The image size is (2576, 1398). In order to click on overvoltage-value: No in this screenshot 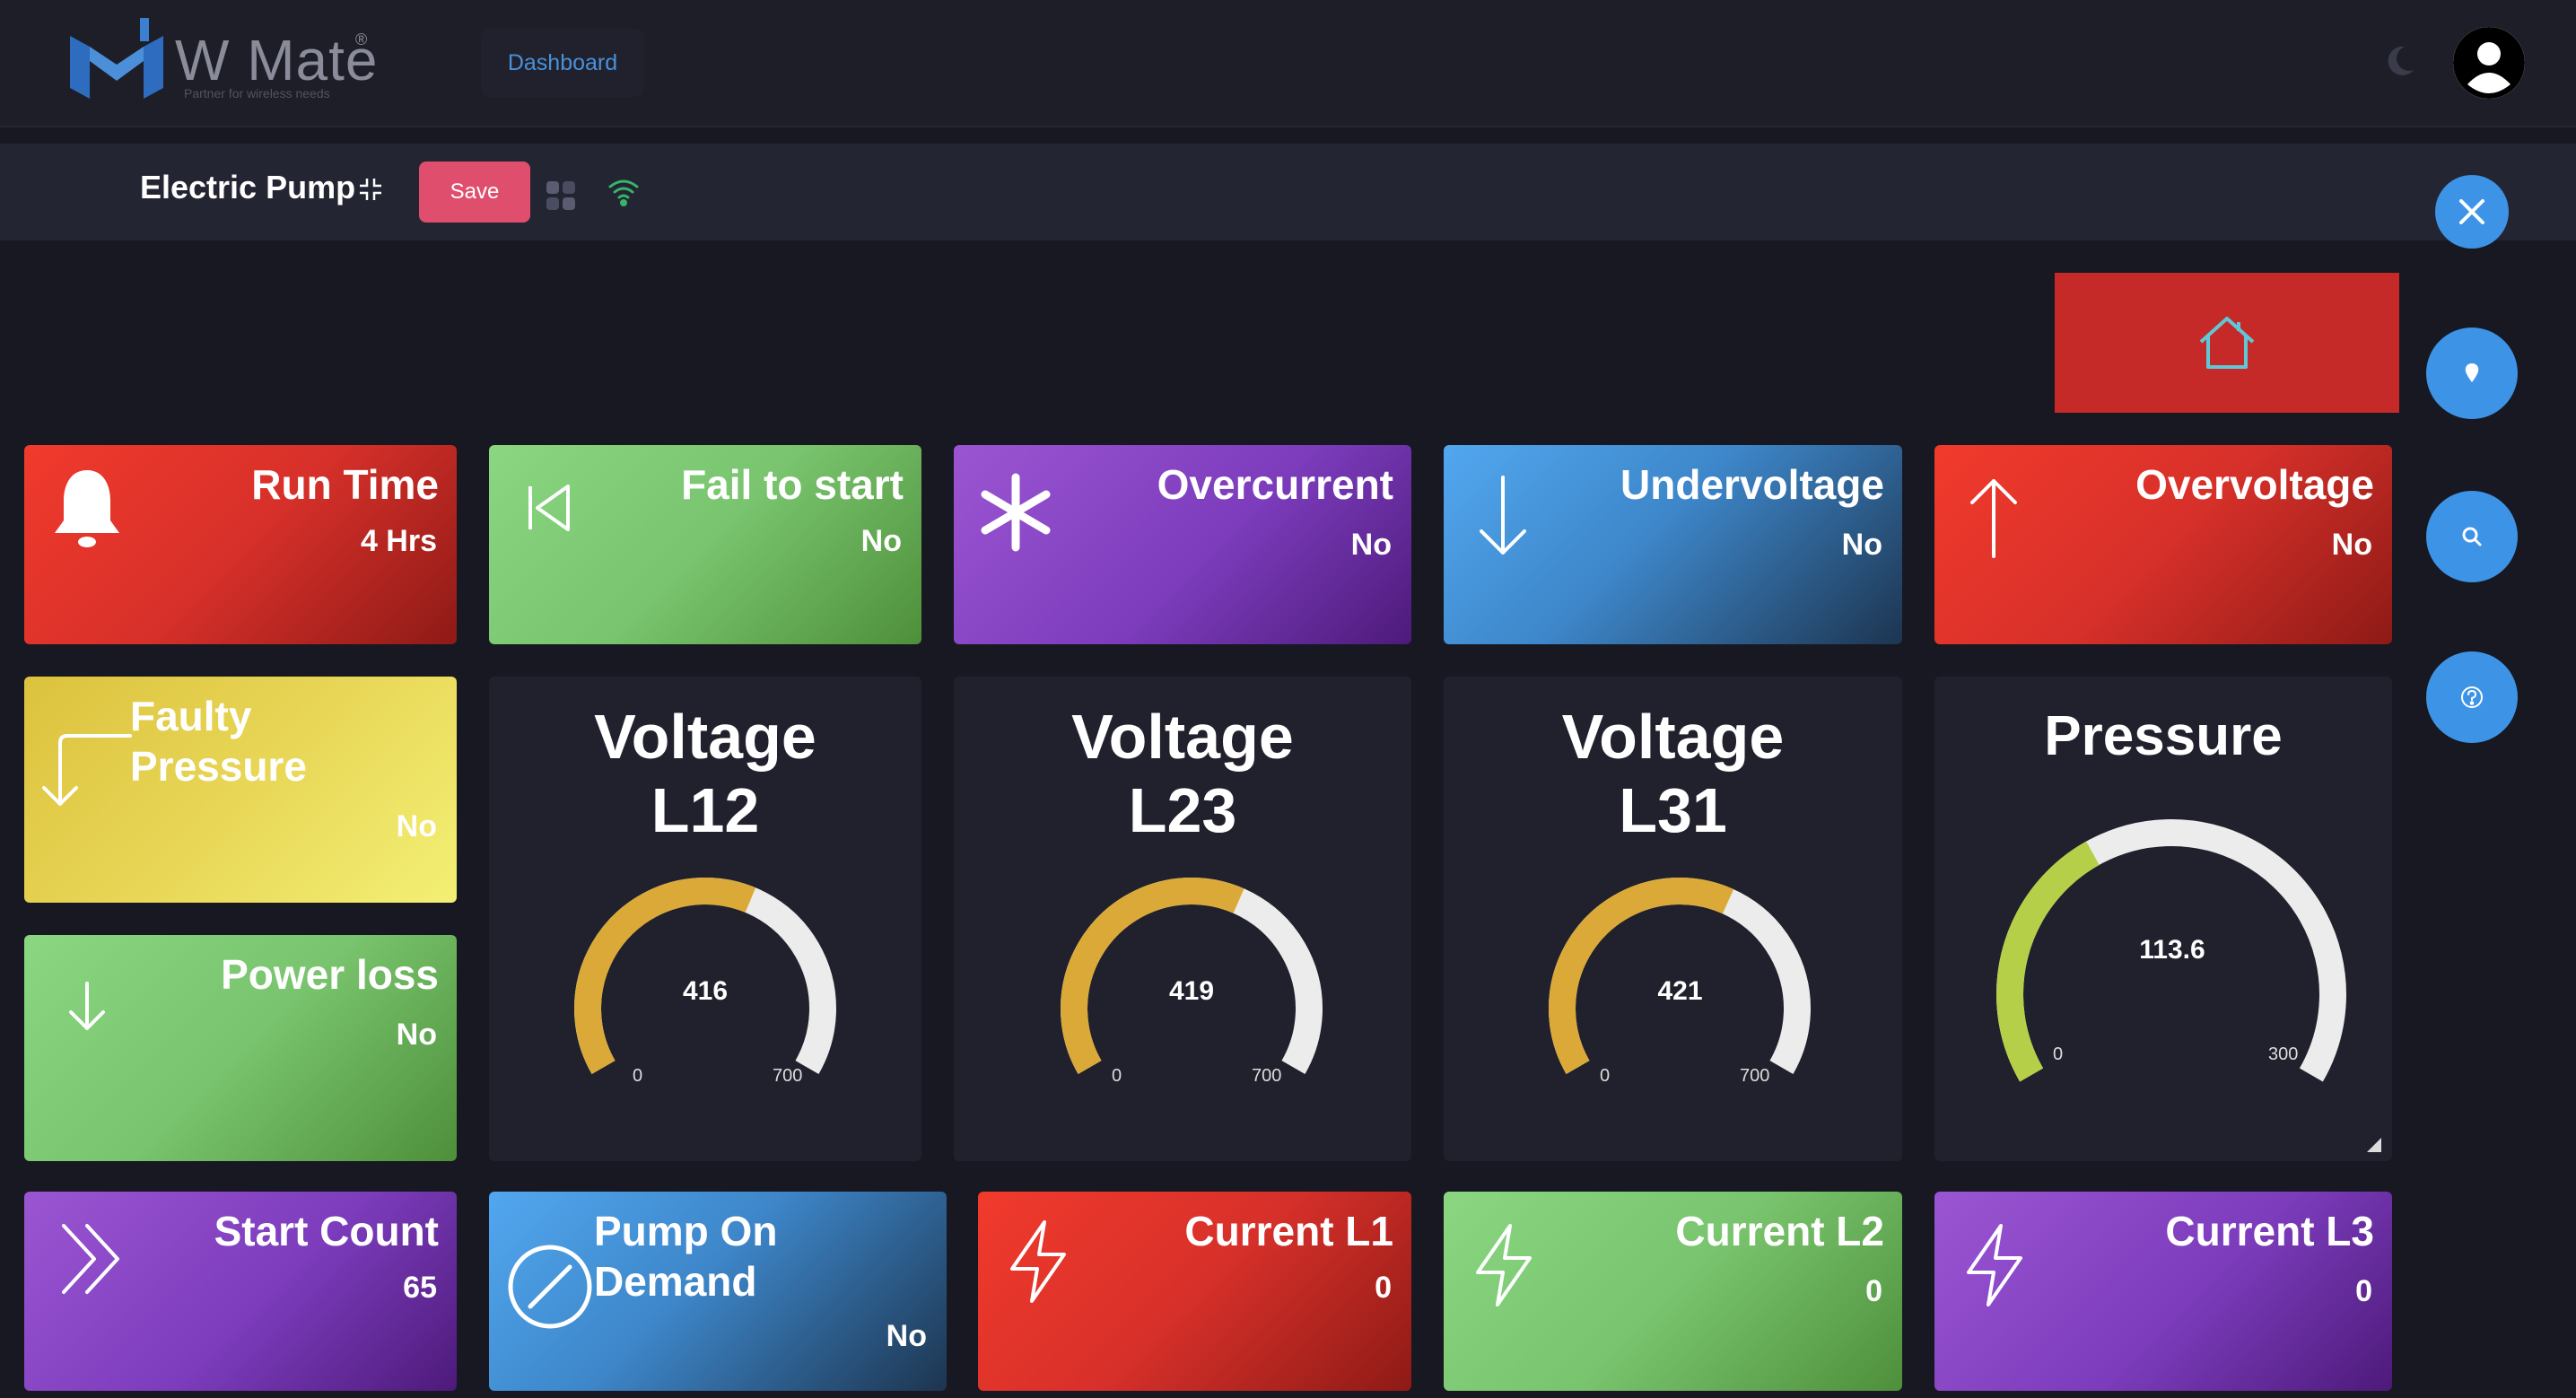, I will do `click(2352, 545)`.